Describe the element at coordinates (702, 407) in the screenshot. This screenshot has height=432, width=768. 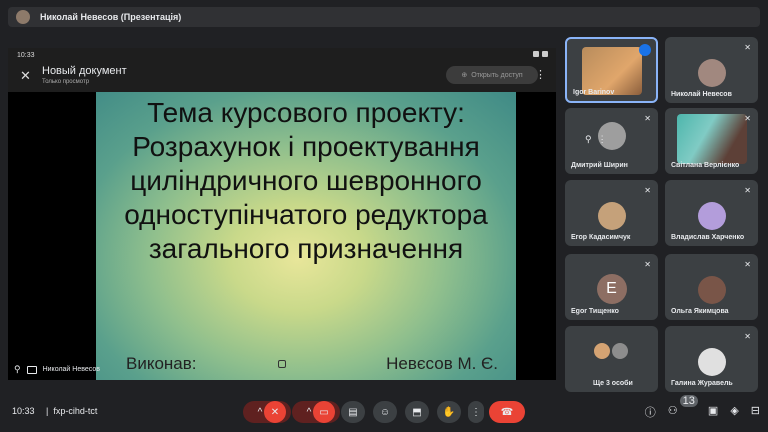
I see `side-panel-buttons: ⓘ ⚇13 ▣ ◈ ⊟` at that location.